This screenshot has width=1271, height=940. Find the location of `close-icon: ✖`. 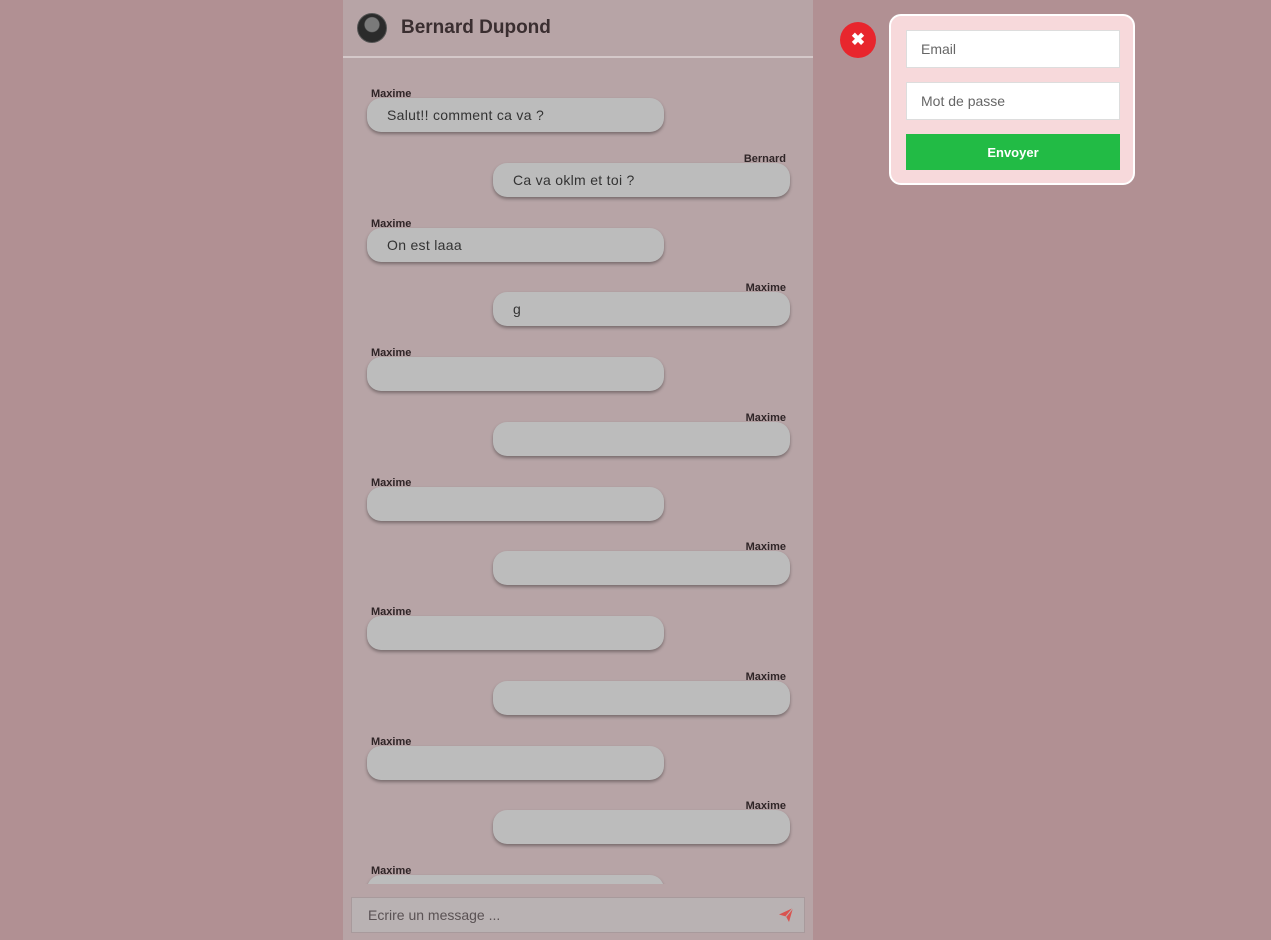

close-icon: ✖ is located at coordinates (858, 39).